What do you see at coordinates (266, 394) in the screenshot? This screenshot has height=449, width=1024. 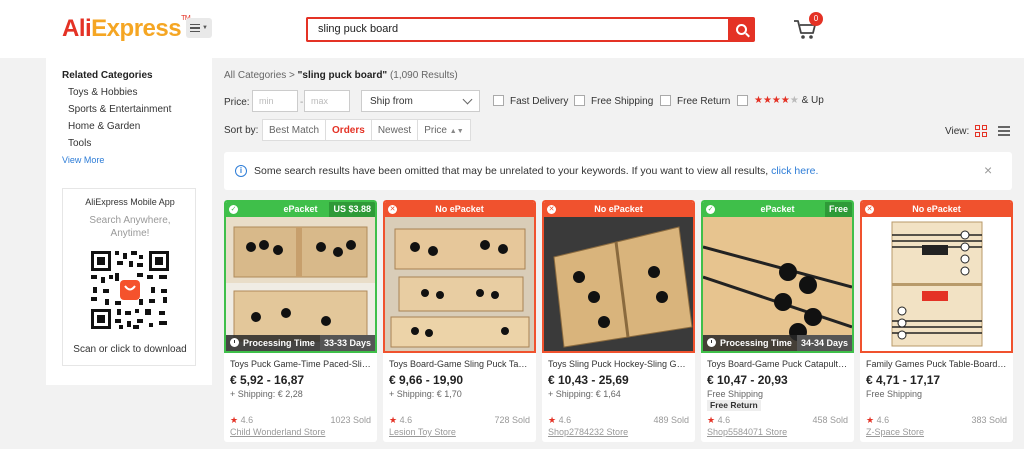 I see `product-shipping: + Shipping: € 2,28` at bounding box center [266, 394].